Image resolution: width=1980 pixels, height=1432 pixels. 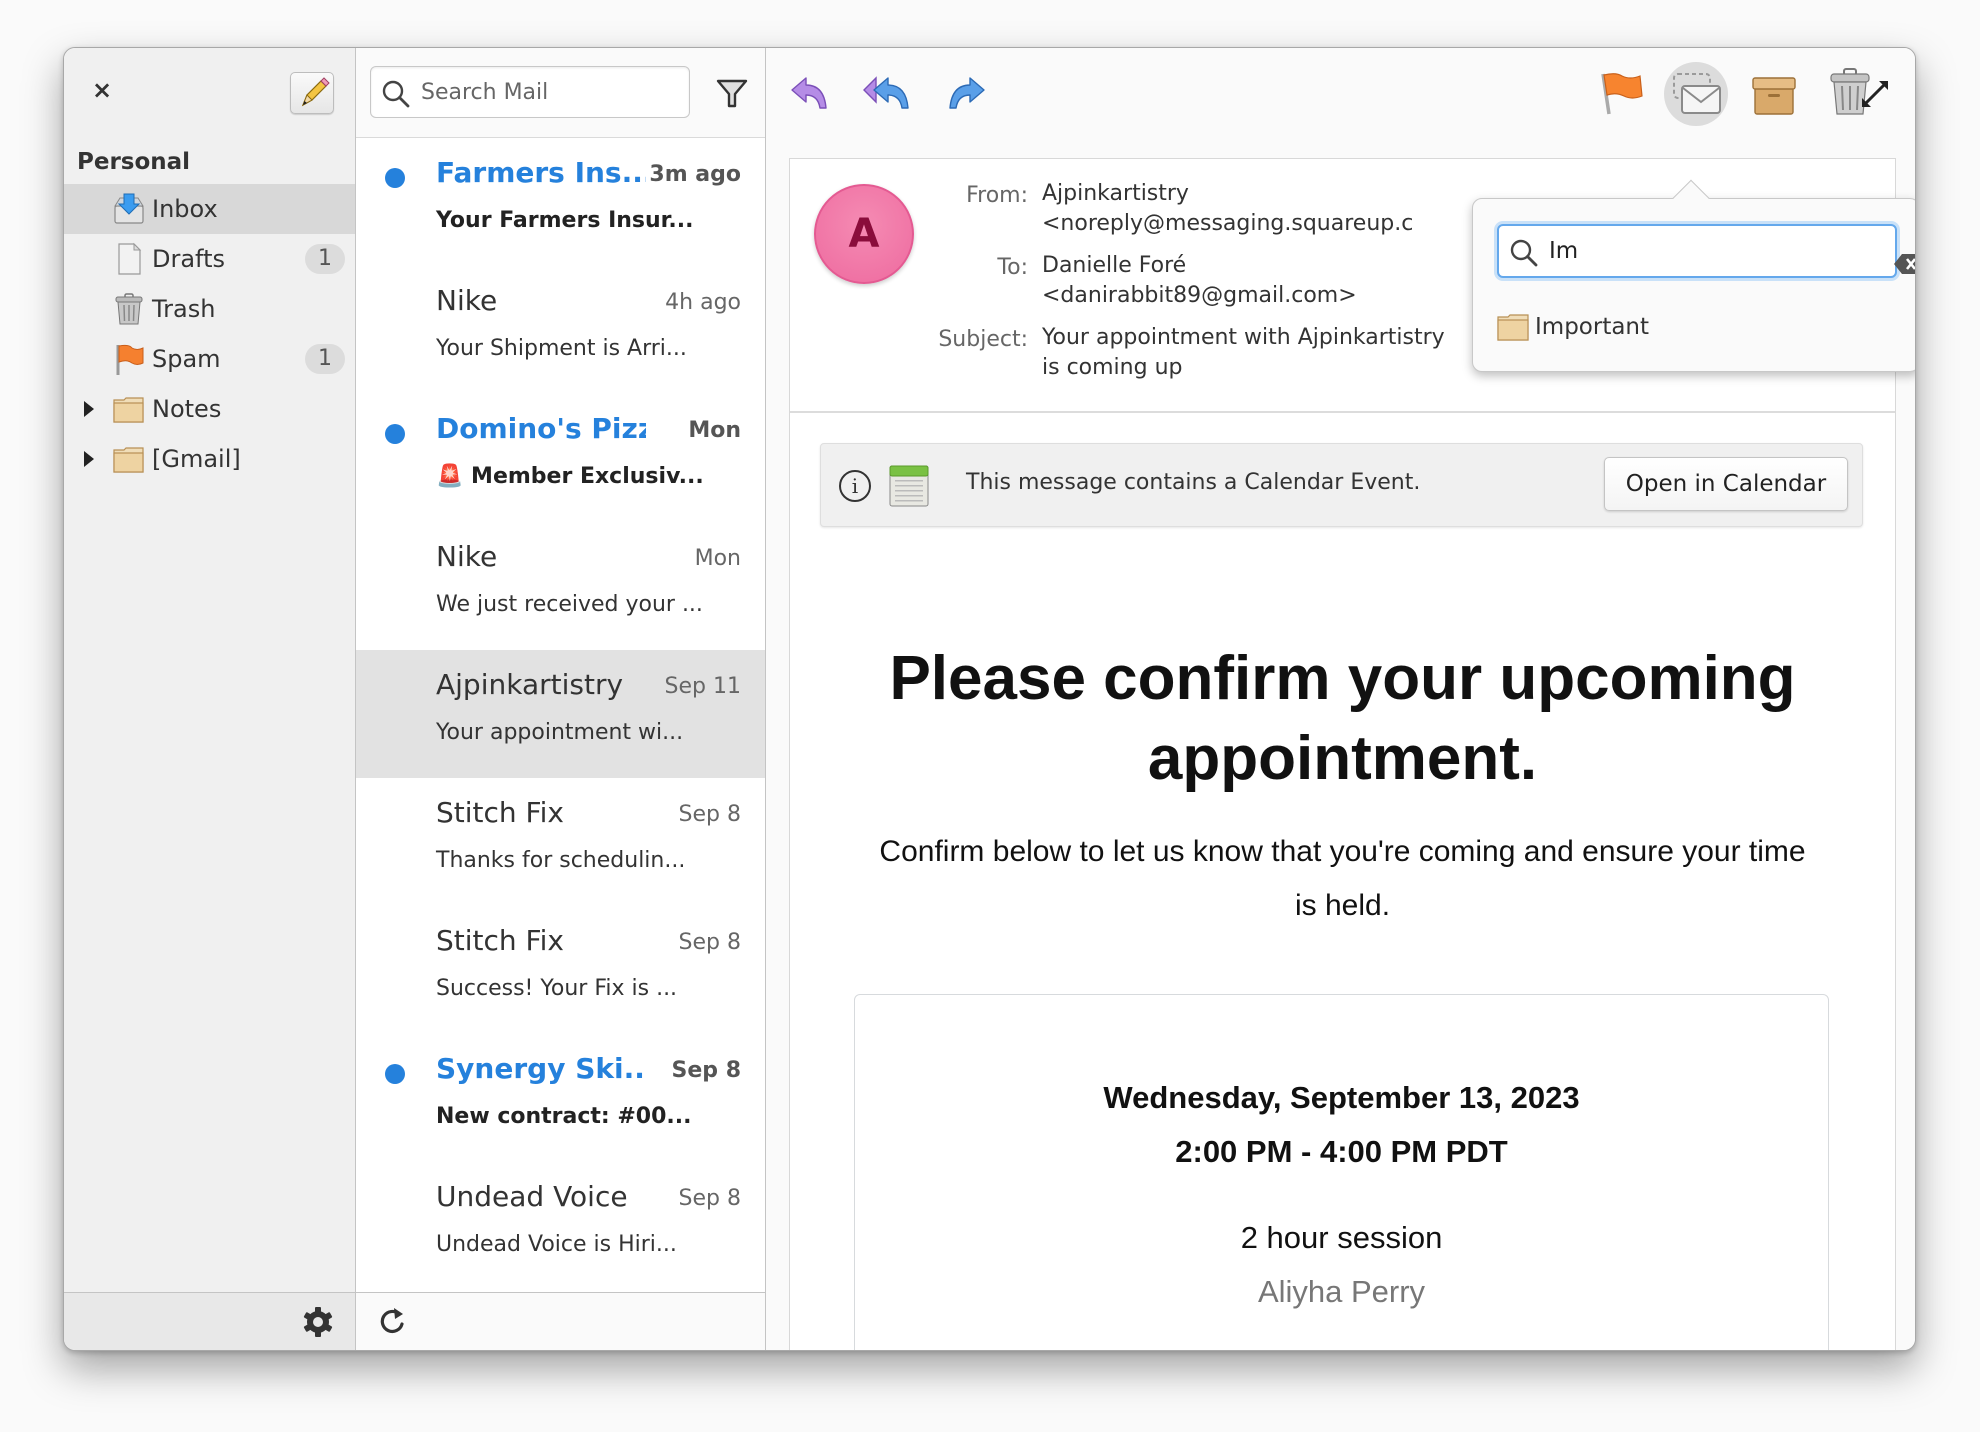 I want to click on open-in-calendar-button: Open in Calendar, so click(x=1726, y=484).